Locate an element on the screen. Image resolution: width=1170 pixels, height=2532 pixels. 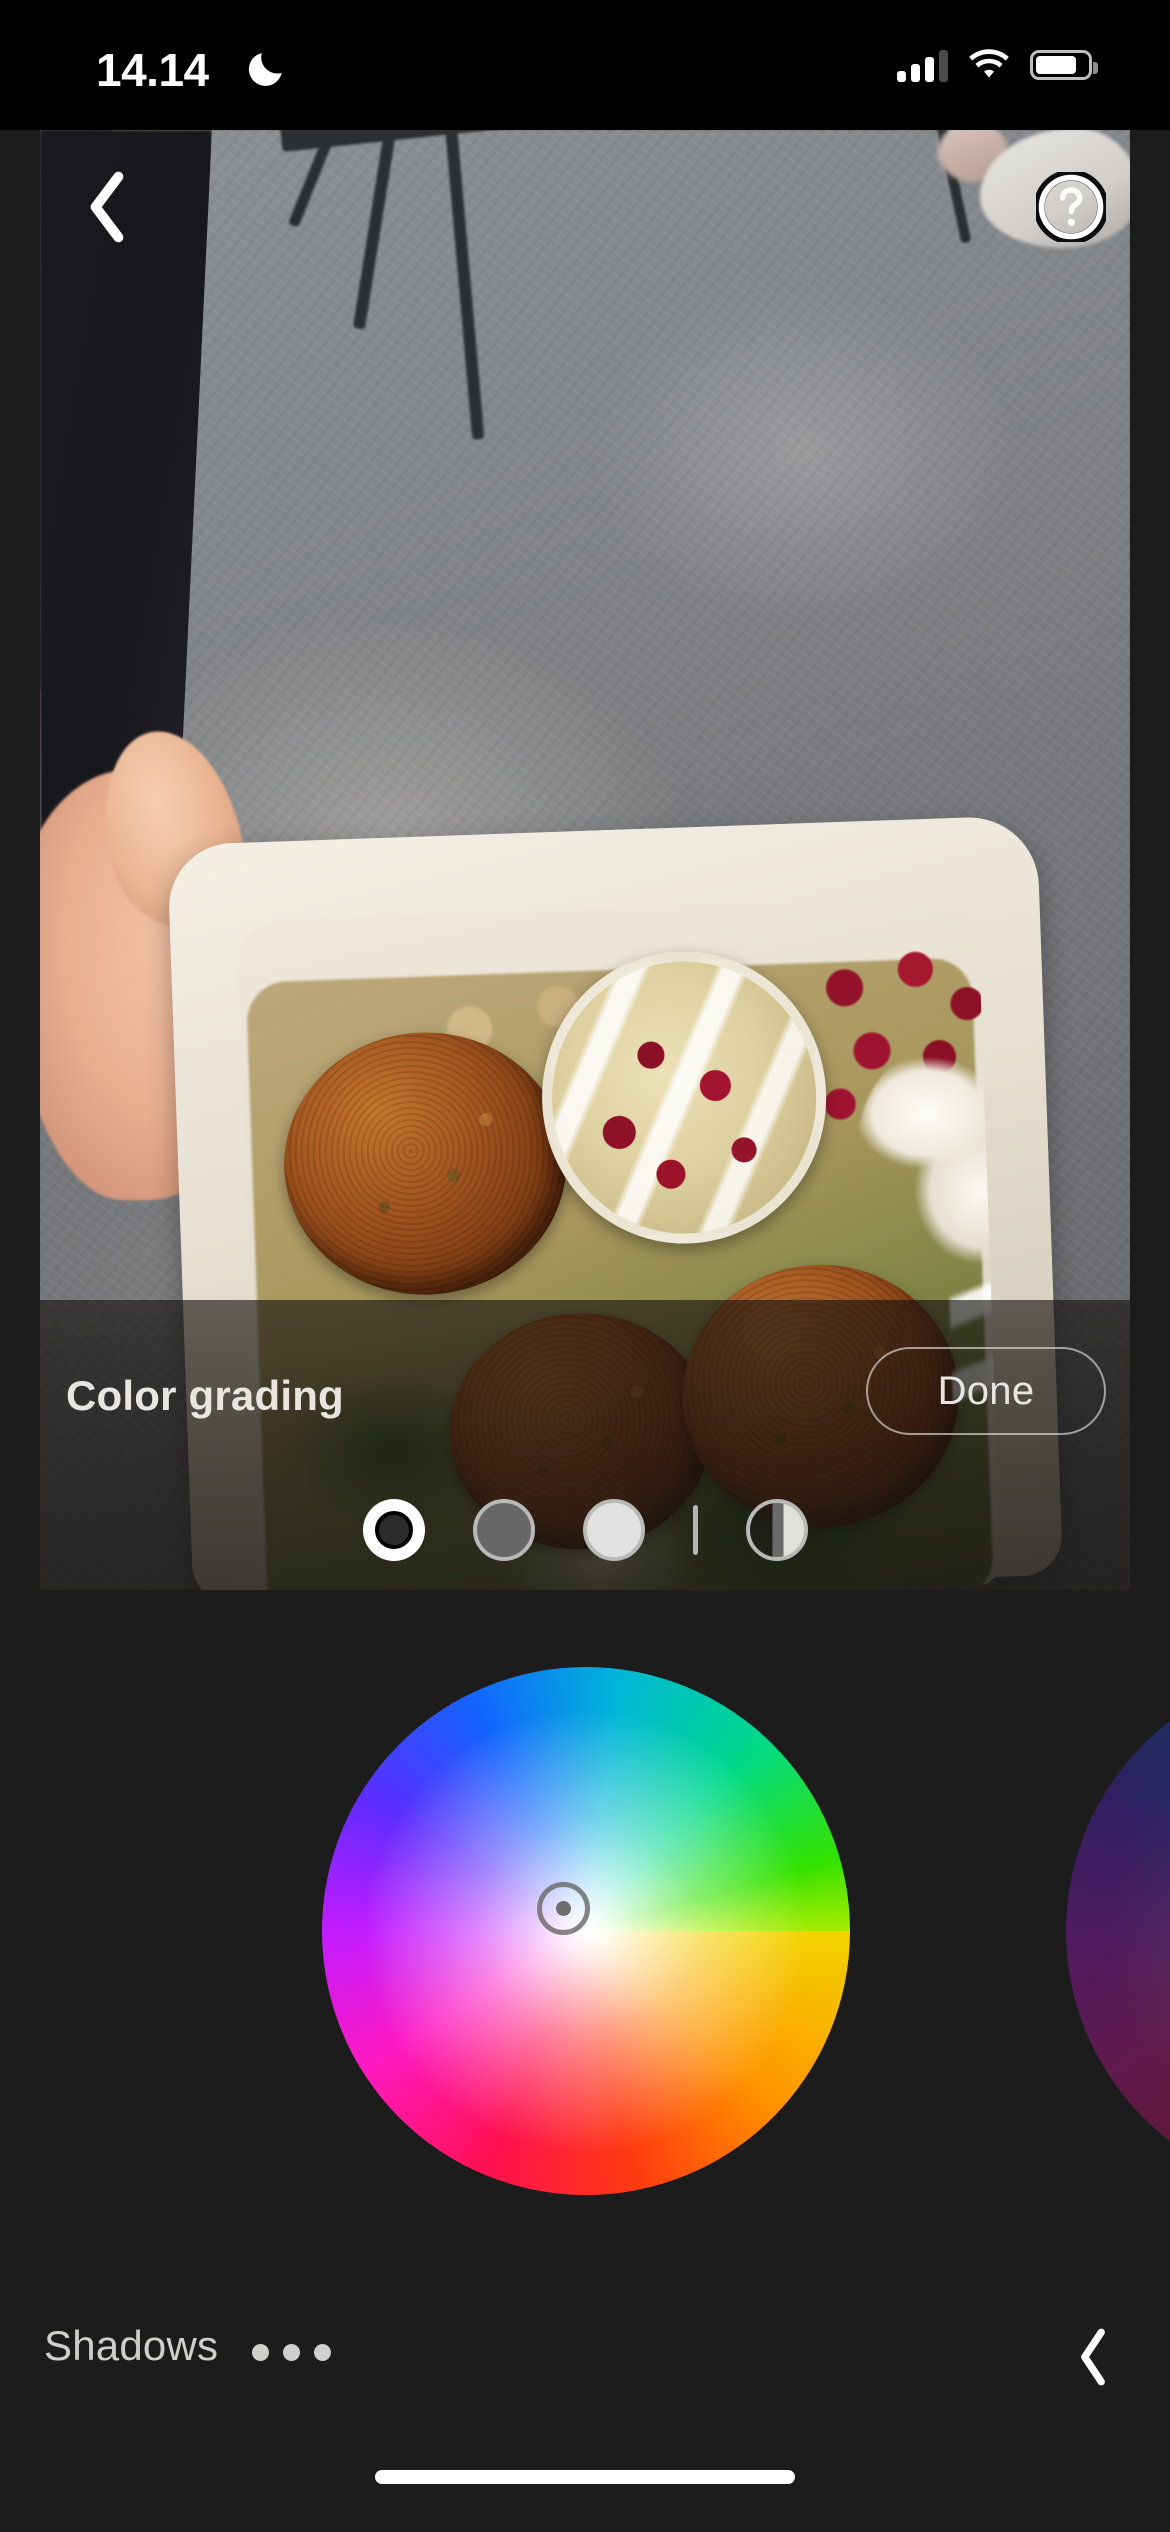
status-bar-time: 14.14 is located at coordinates (152, 70).